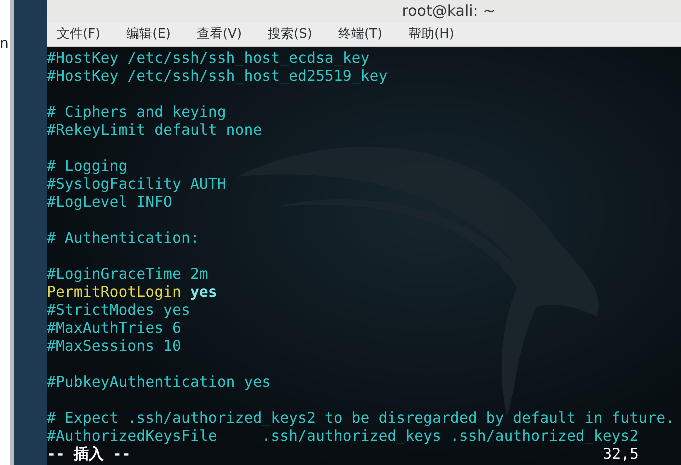 This screenshot has height=465, width=681. What do you see at coordinates (159, 382) in the screenshot?
I see `code-line: #PubkeyAuthentication yes` at bounding box center [159, 382].